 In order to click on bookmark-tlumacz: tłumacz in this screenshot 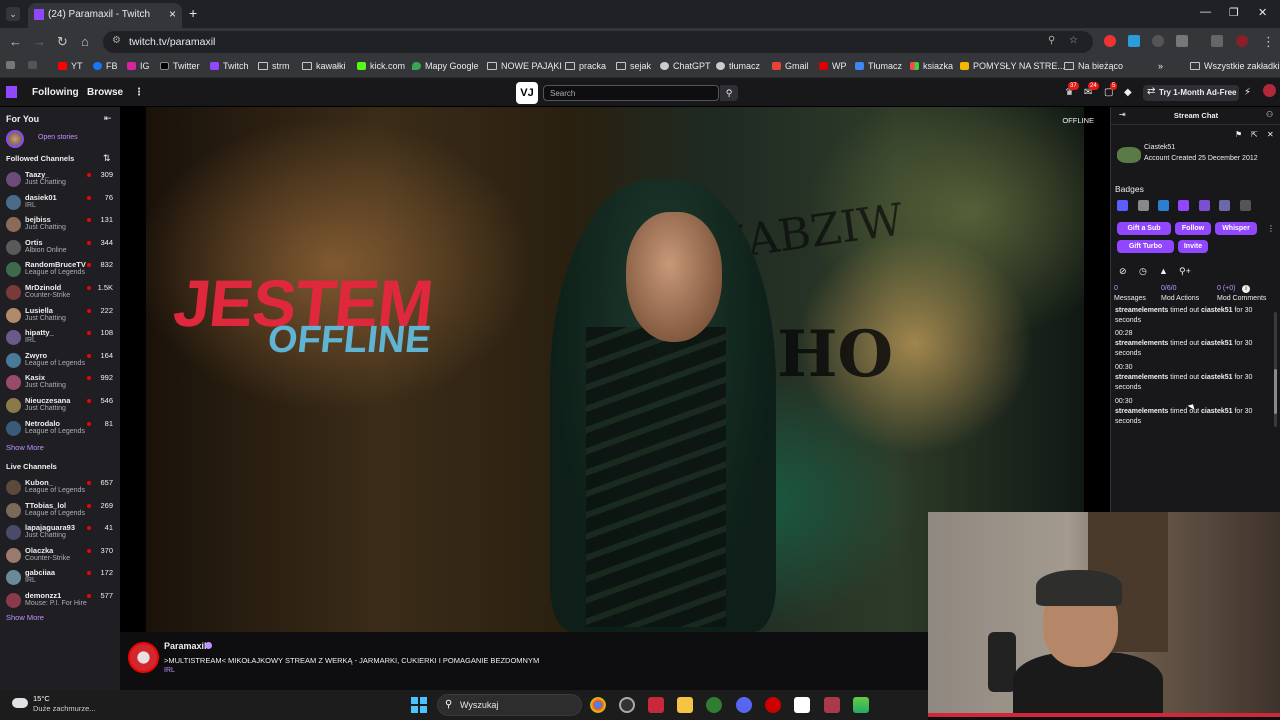, I will do `click(738, 66)`.